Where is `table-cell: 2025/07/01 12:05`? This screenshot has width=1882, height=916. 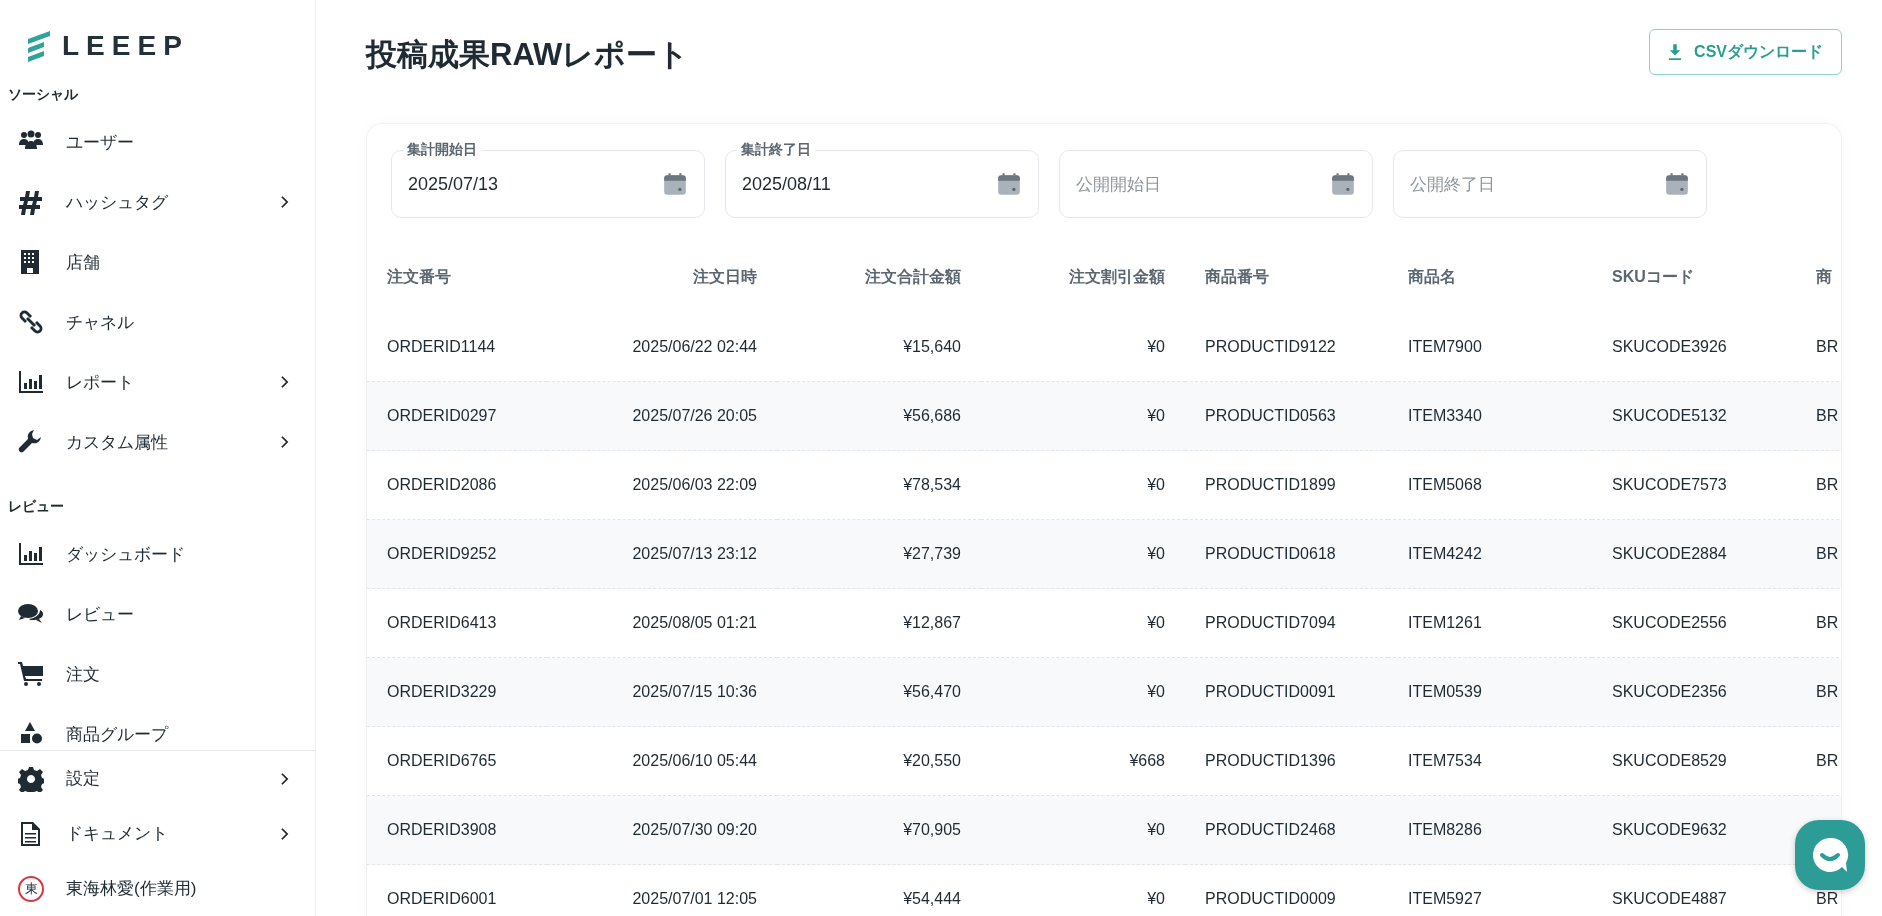 table-cell: 2025/07/01 12:05 is located at coordinates (694, 898).